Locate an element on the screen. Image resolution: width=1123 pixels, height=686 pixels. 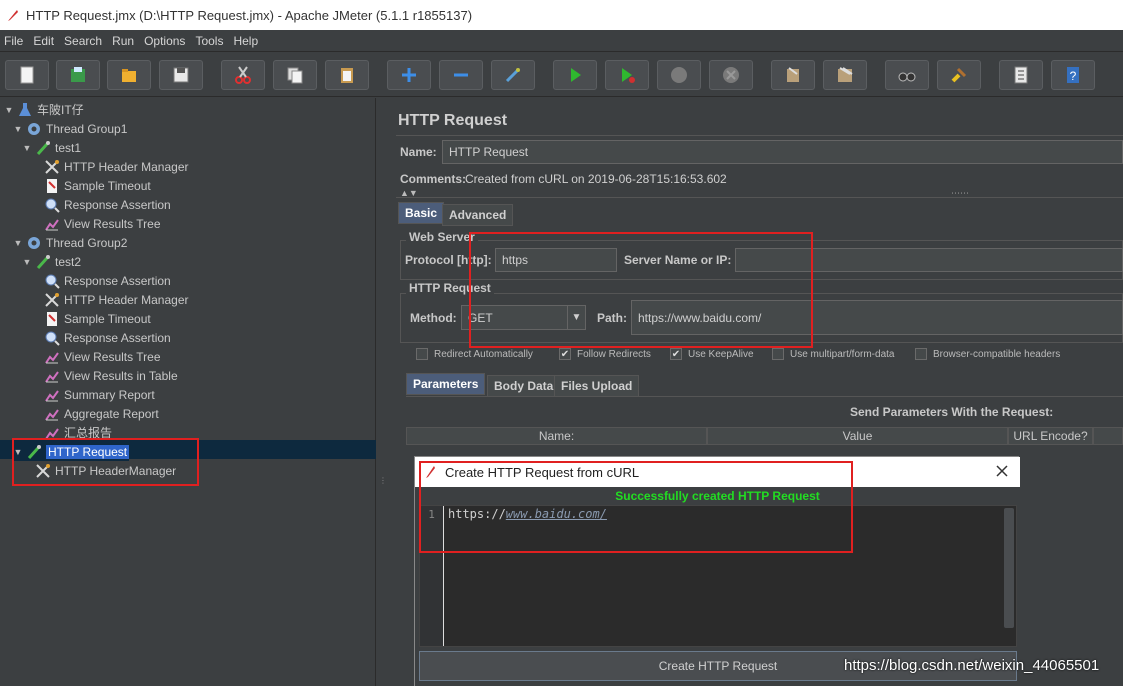
stop-icon is located at coordinates (679, 75).